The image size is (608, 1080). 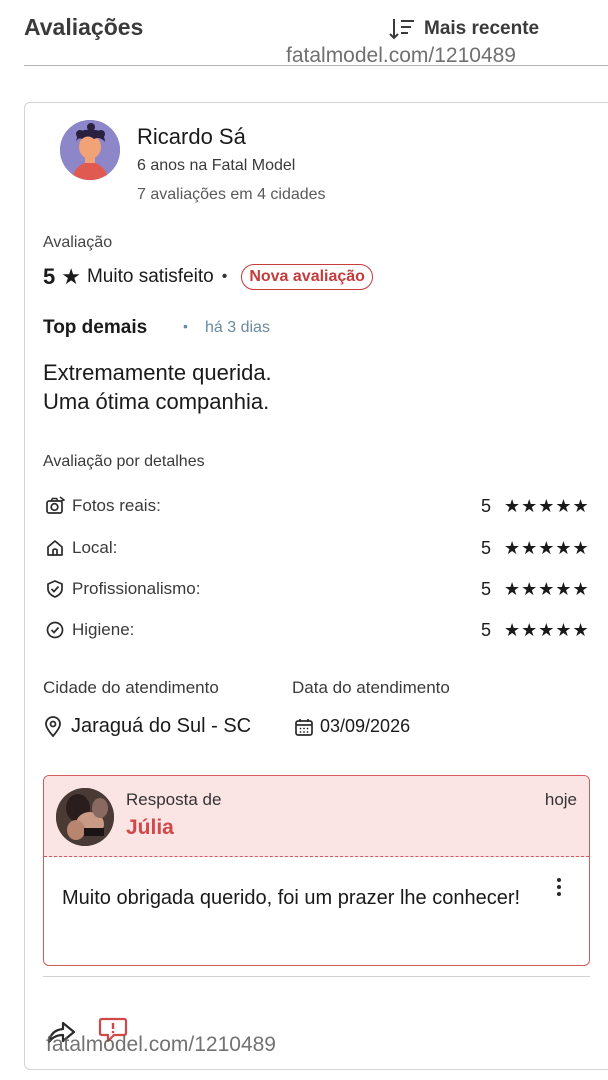 I want to click on user-avatar, so click(x=90, y=150).